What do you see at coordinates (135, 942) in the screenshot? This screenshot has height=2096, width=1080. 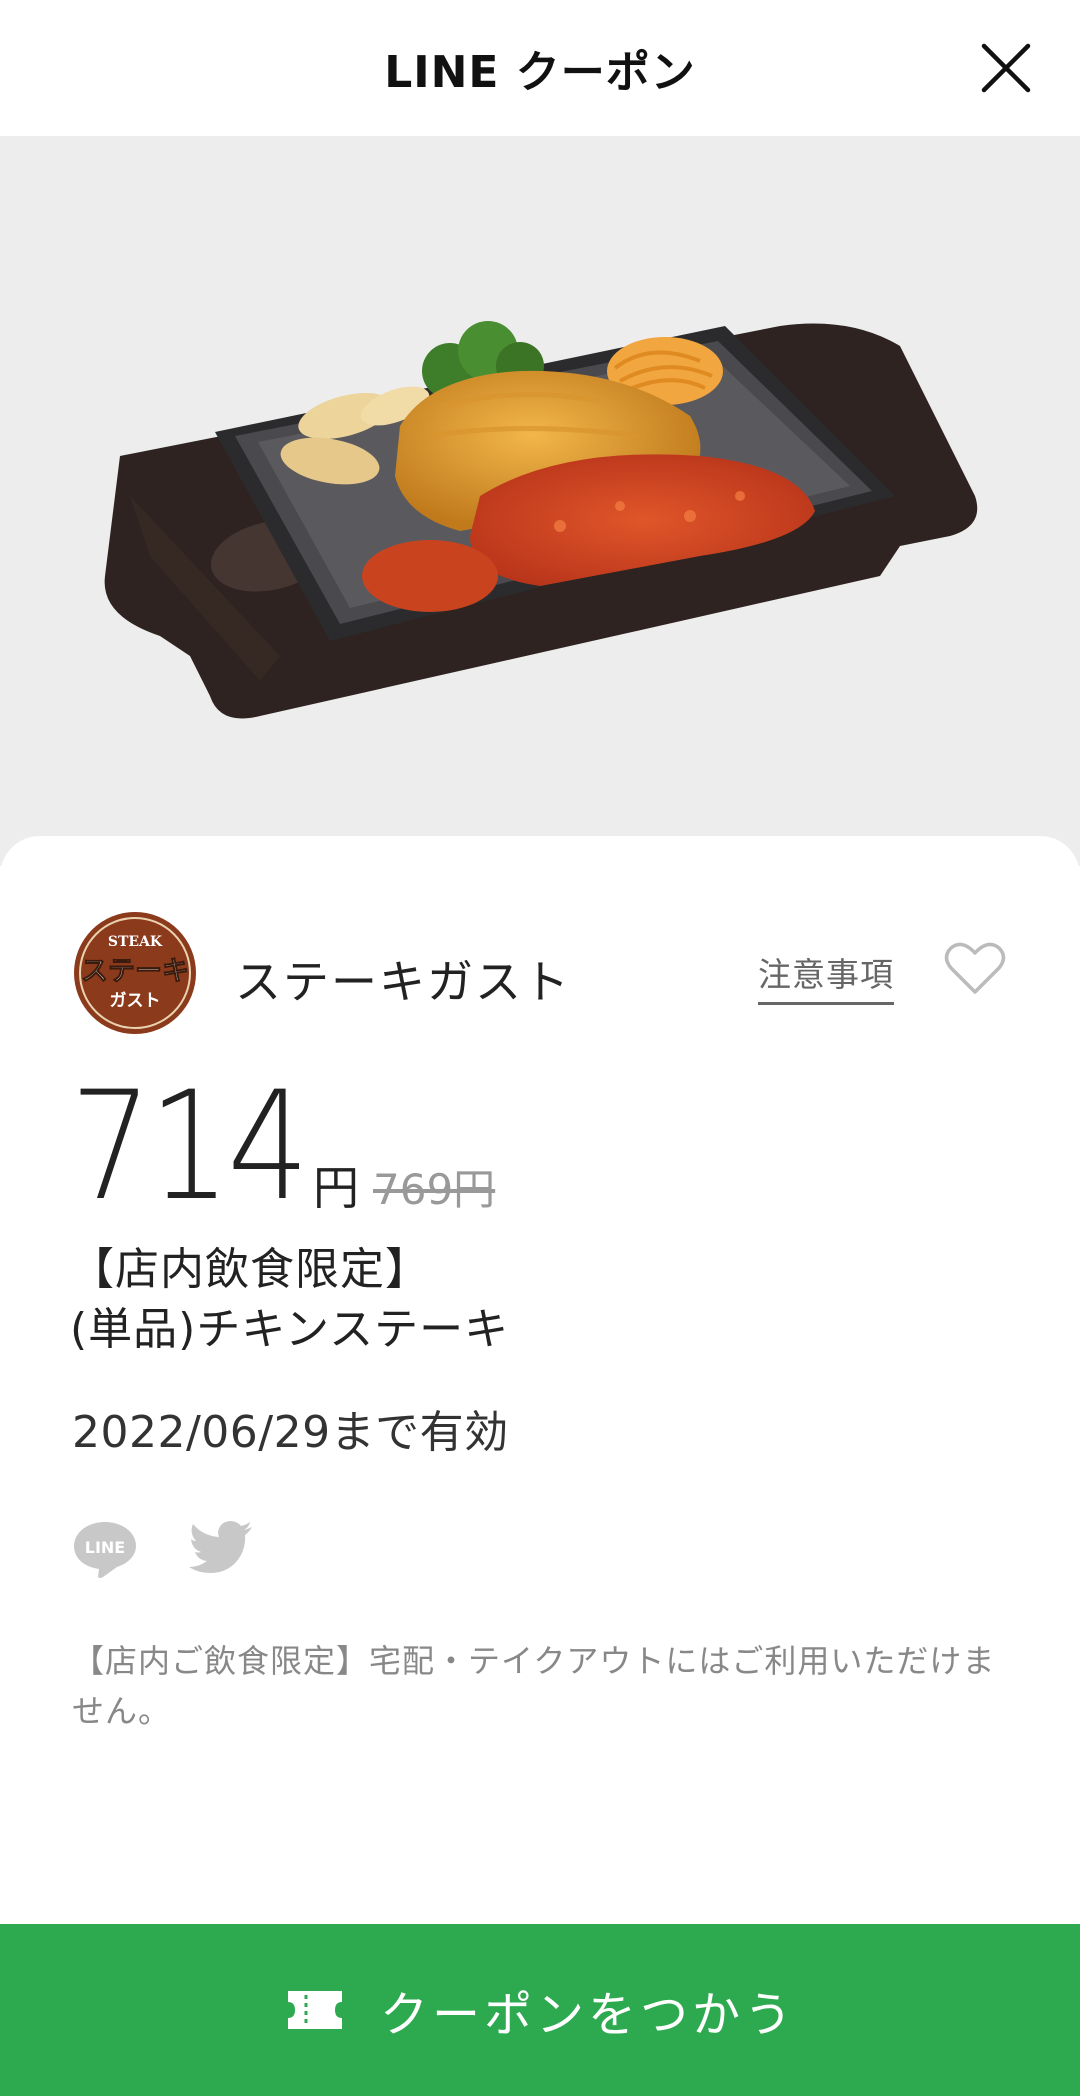 I see `svg-text: STEAK` at bounding box center [135, 942].